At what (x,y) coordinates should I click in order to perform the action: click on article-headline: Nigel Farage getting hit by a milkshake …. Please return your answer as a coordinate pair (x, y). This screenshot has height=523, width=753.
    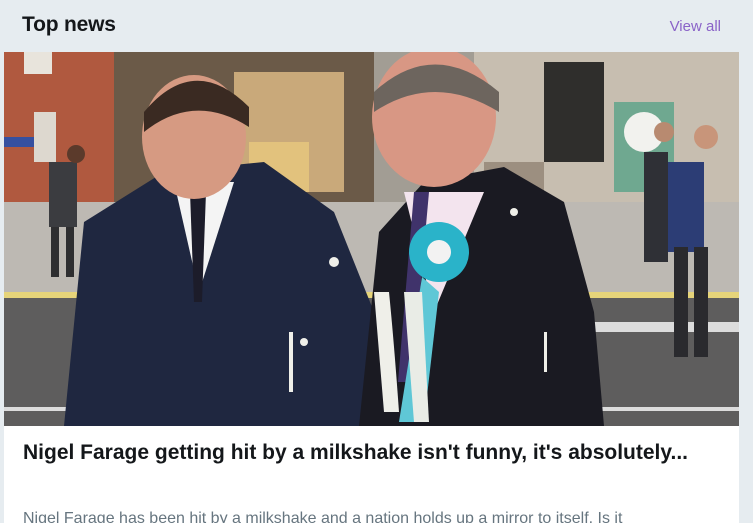
    Looking at the image, I should click on (368, 453).